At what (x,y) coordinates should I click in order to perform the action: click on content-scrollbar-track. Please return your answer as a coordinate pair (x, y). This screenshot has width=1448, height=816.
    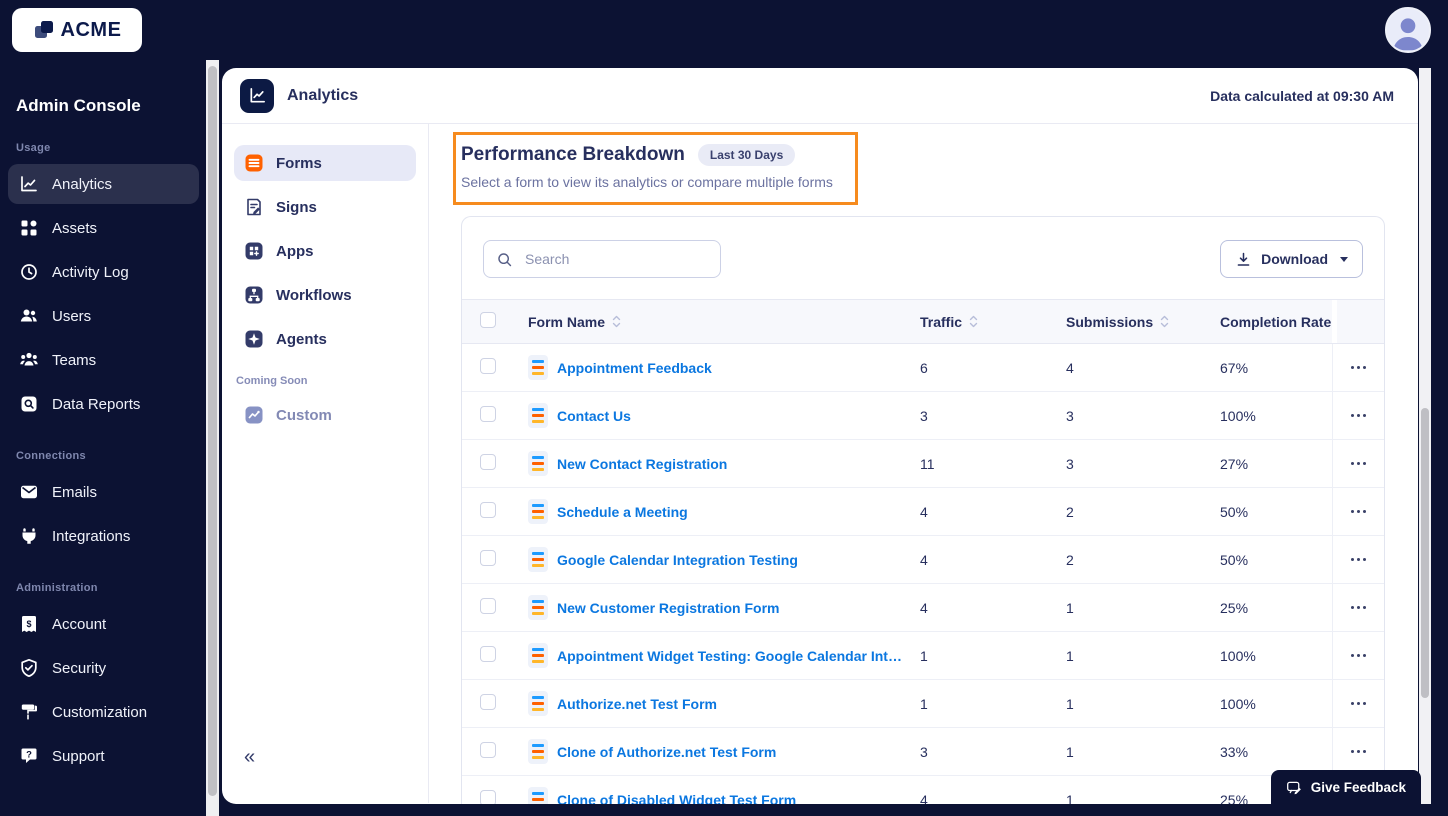
    Looking at the image, I should click on (1425, 436).